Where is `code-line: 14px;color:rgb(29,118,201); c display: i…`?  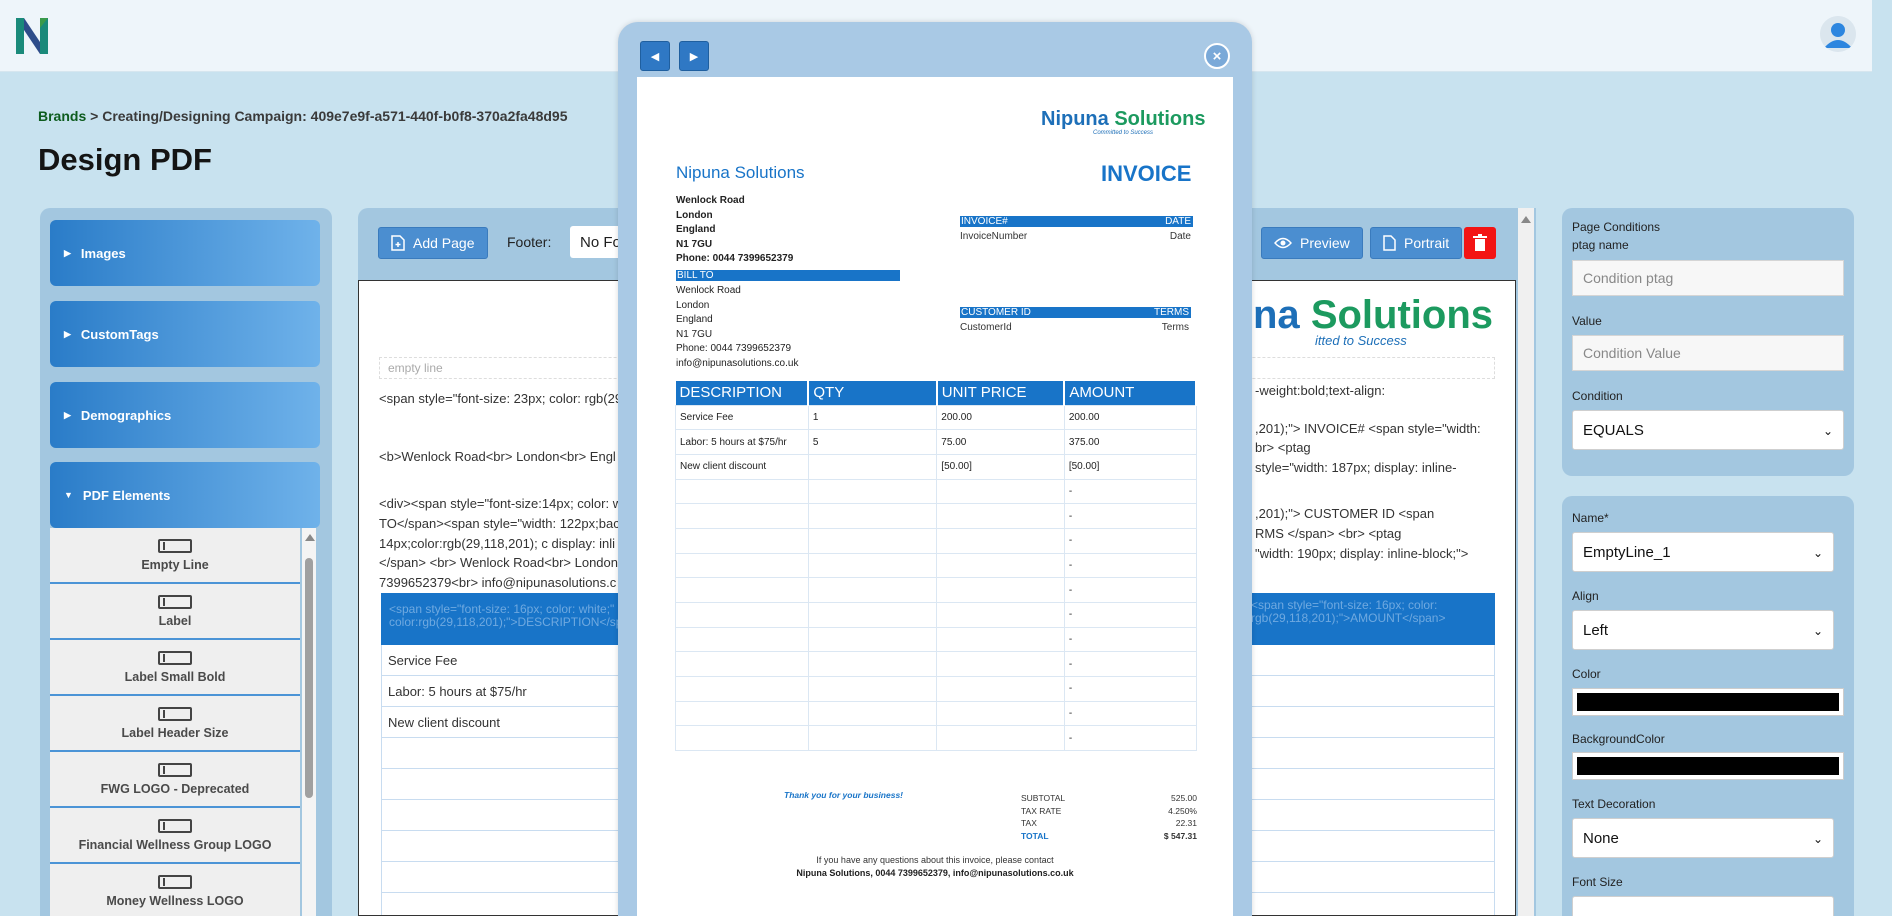 code-line: 14px;color:rgb(29,118,201); c display: i… is located at coordinates (497, 543).